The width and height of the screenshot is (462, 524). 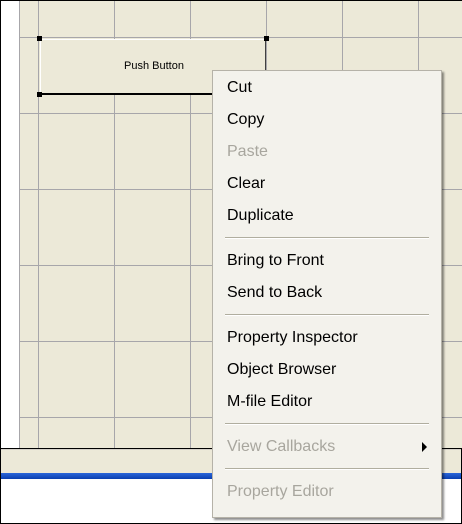 What do you see at coordinates (327, 370) in the screenshot?
I see `menu-item-object-browser: Object Browser` at bounding box center [327, 370].